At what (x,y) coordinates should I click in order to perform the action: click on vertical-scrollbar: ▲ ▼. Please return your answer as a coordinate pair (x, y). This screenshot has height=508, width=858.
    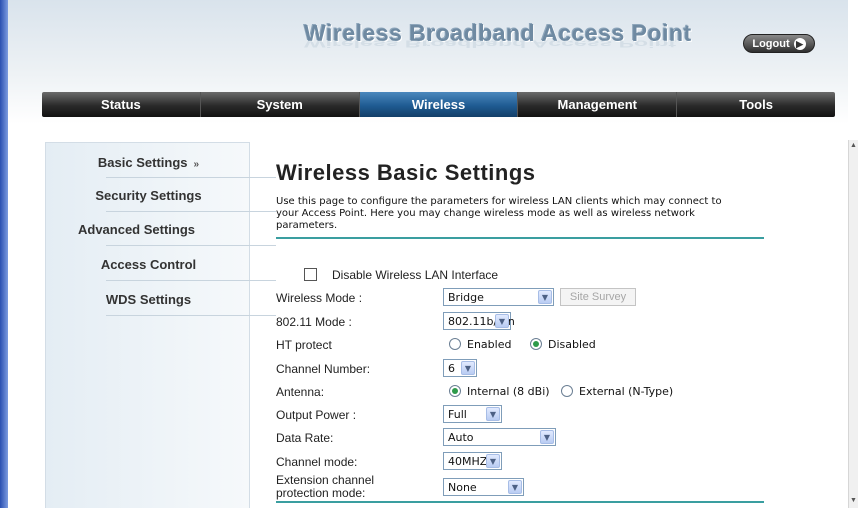
    Looking at the image, I should click on (853, 324).